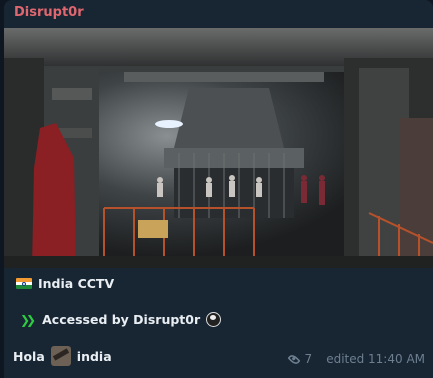 The height and width of the screenshot is (378, 433). I want to click on caption-title: India CCTV, so click(76, 283).